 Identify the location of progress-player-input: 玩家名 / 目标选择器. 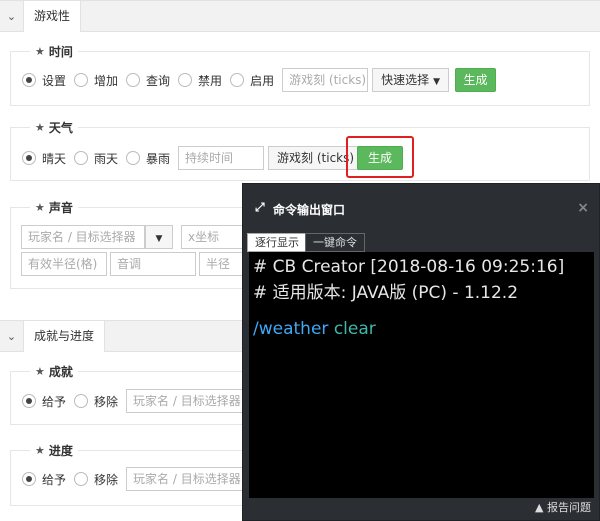
(189, 479).